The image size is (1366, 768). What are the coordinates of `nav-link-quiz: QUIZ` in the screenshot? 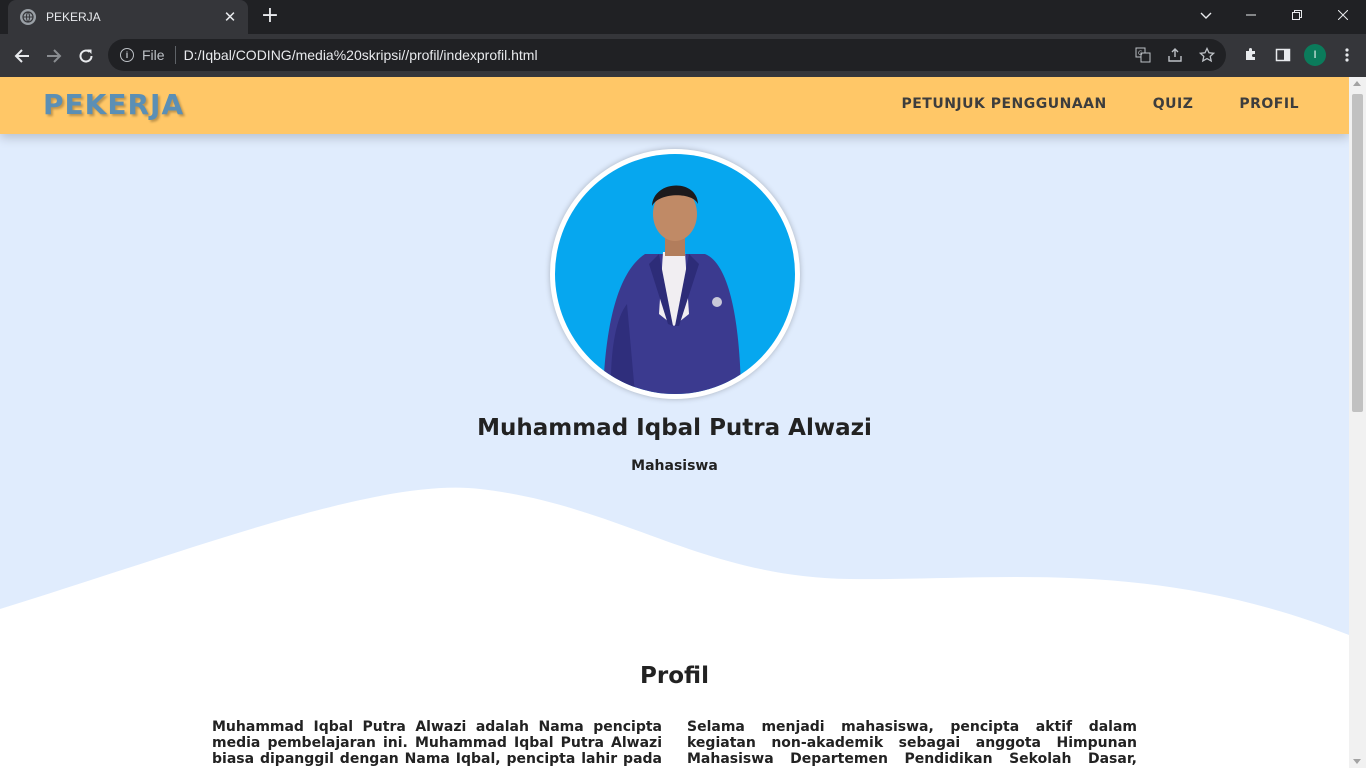 It's located at (1173, 104).